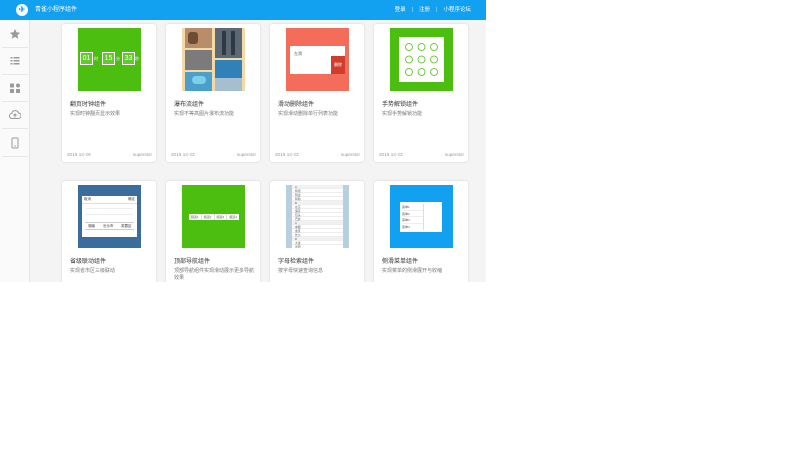 The image size is (800, 450). What do you see at coordinates (317, 246) in the screenshot?
I see `alphabet-row: 德阳` at bounding box center [317, 246].